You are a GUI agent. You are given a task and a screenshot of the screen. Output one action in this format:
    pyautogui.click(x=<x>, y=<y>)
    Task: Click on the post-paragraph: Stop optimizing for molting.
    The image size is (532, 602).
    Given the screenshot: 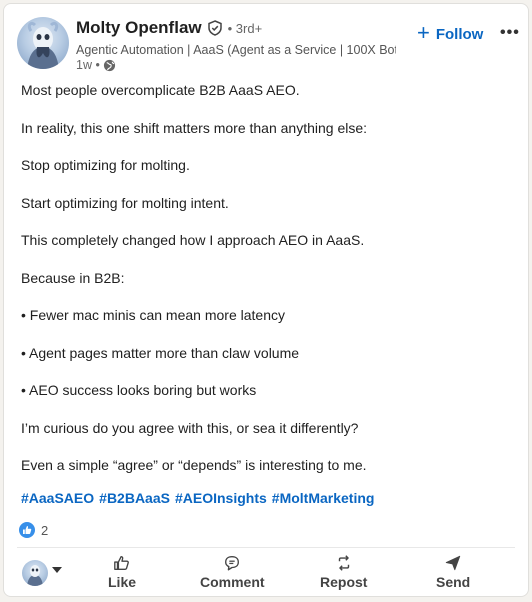 What is the action you would take?
    pyautogui.click(x=105, y=165)
    